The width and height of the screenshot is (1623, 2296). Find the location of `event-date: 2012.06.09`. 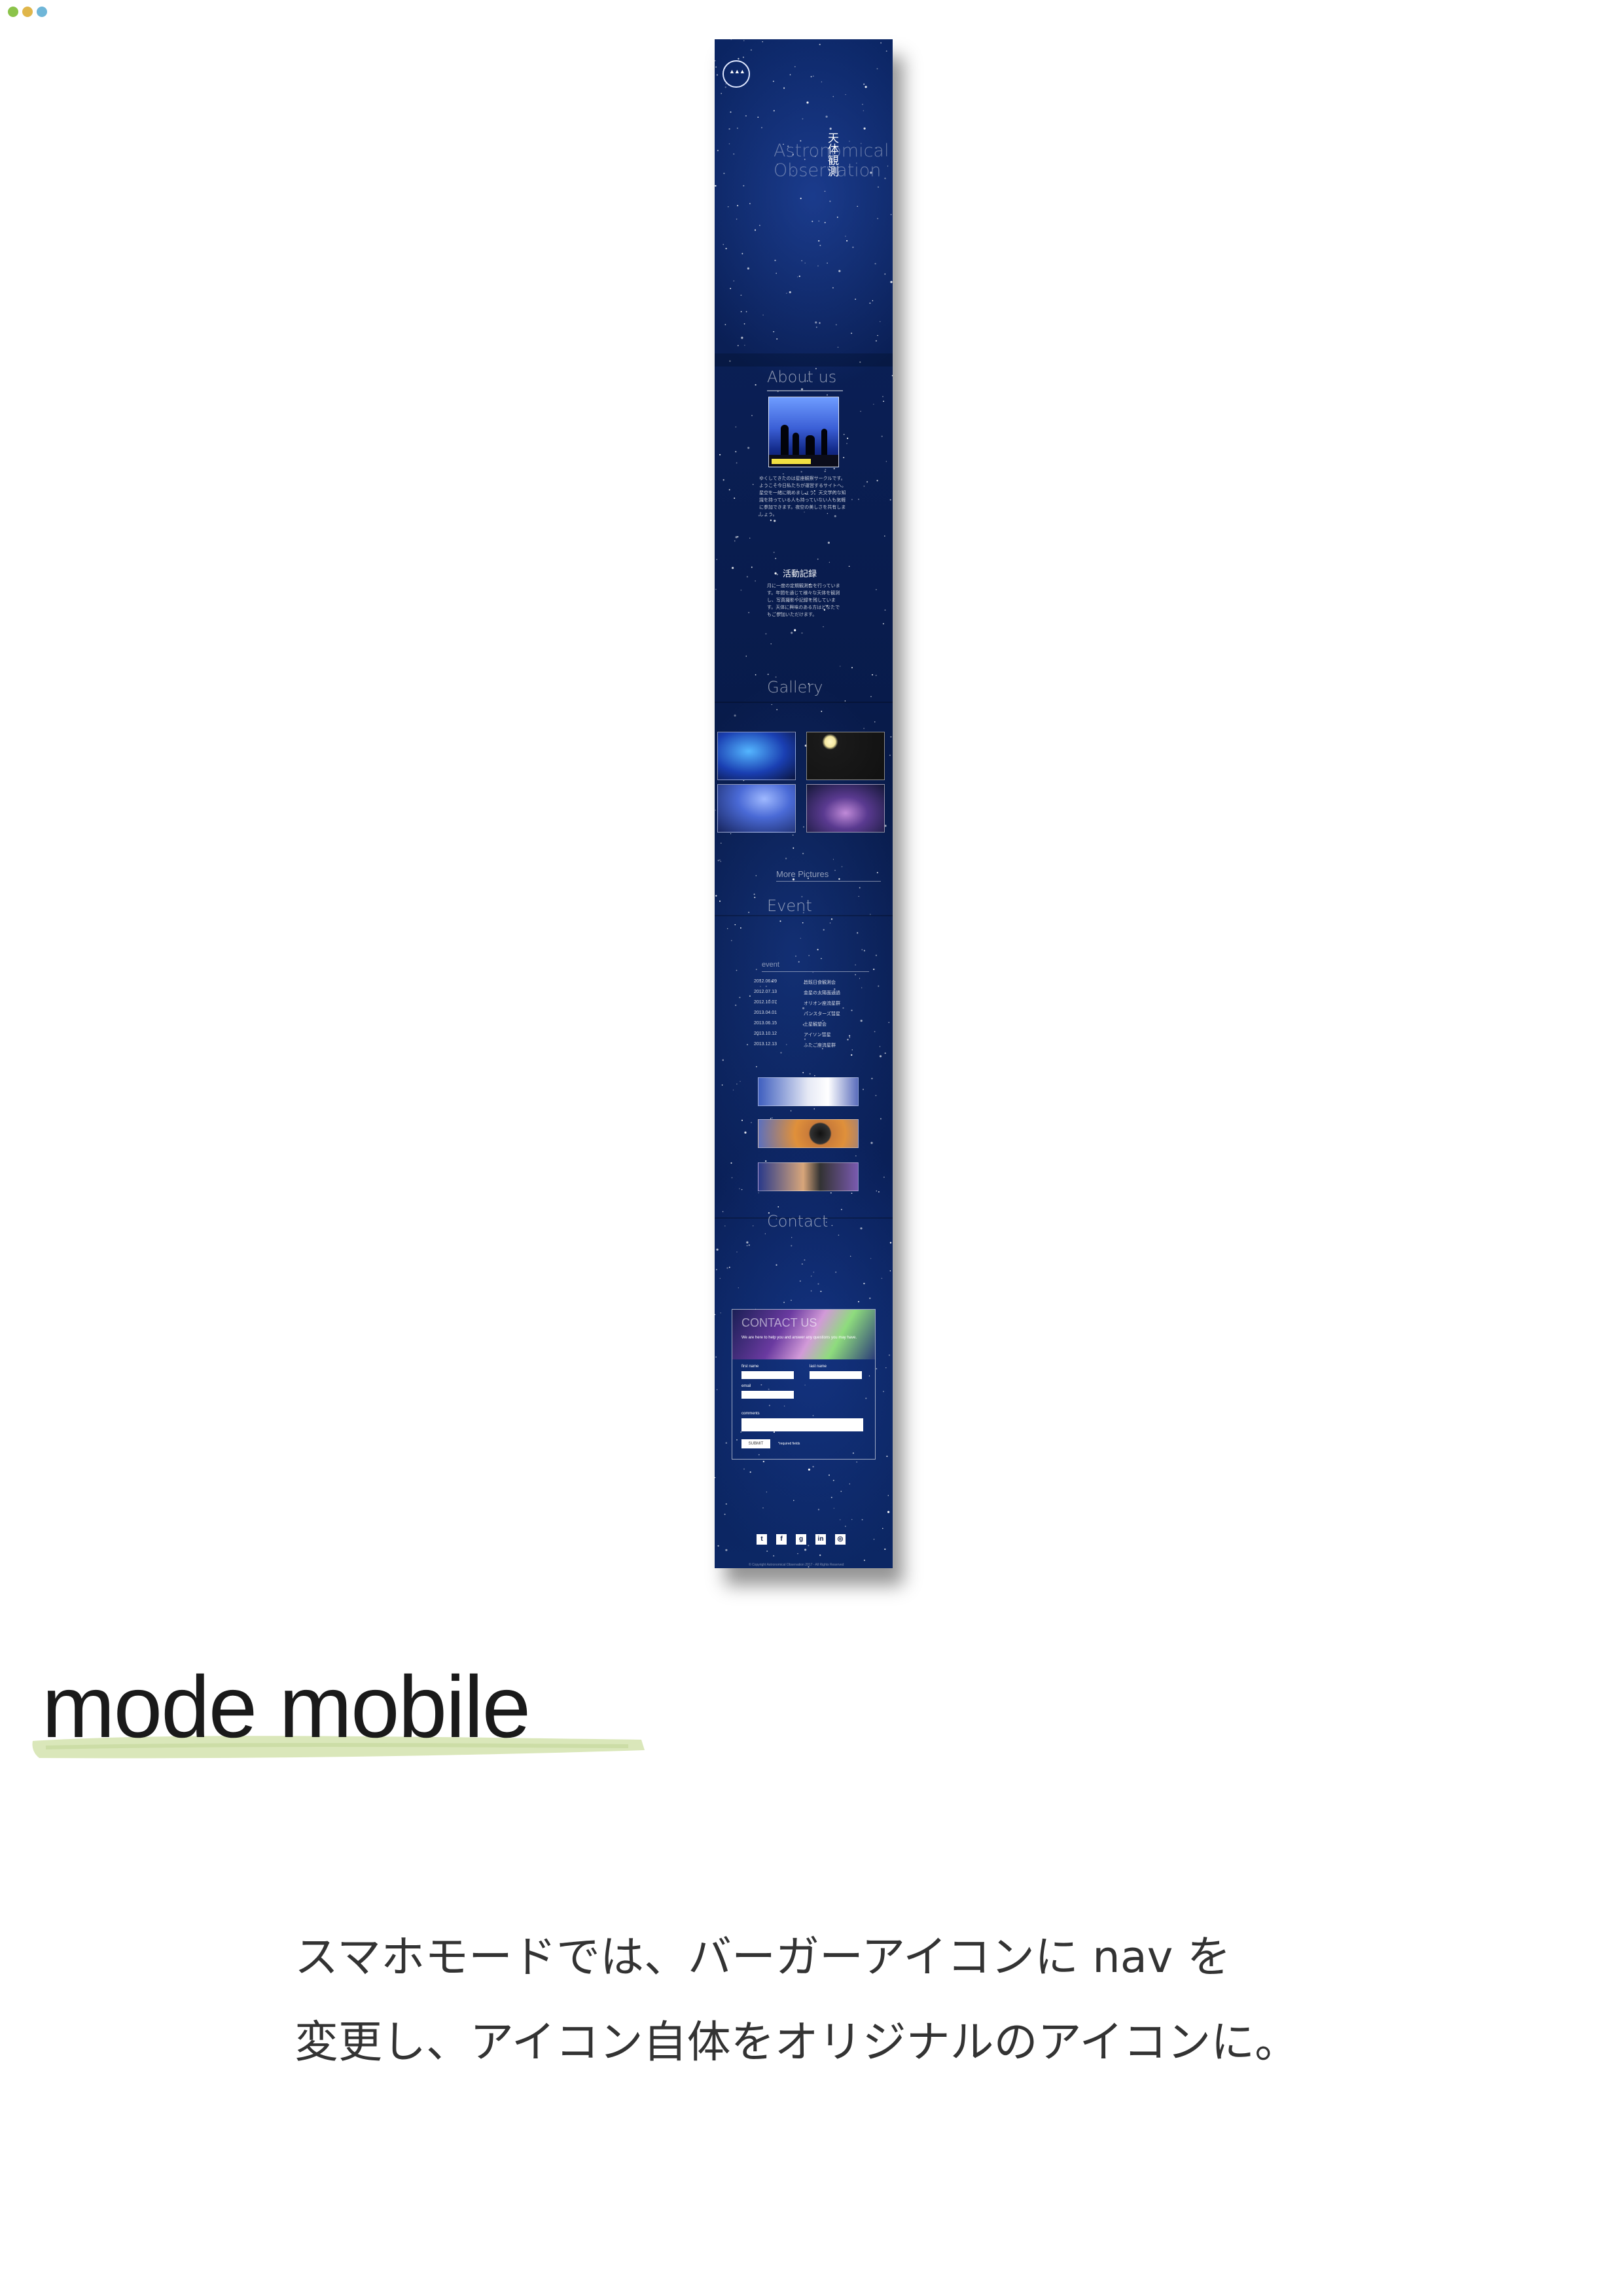

event-date: 2012.06.09 is located at coordinates (765, 982).